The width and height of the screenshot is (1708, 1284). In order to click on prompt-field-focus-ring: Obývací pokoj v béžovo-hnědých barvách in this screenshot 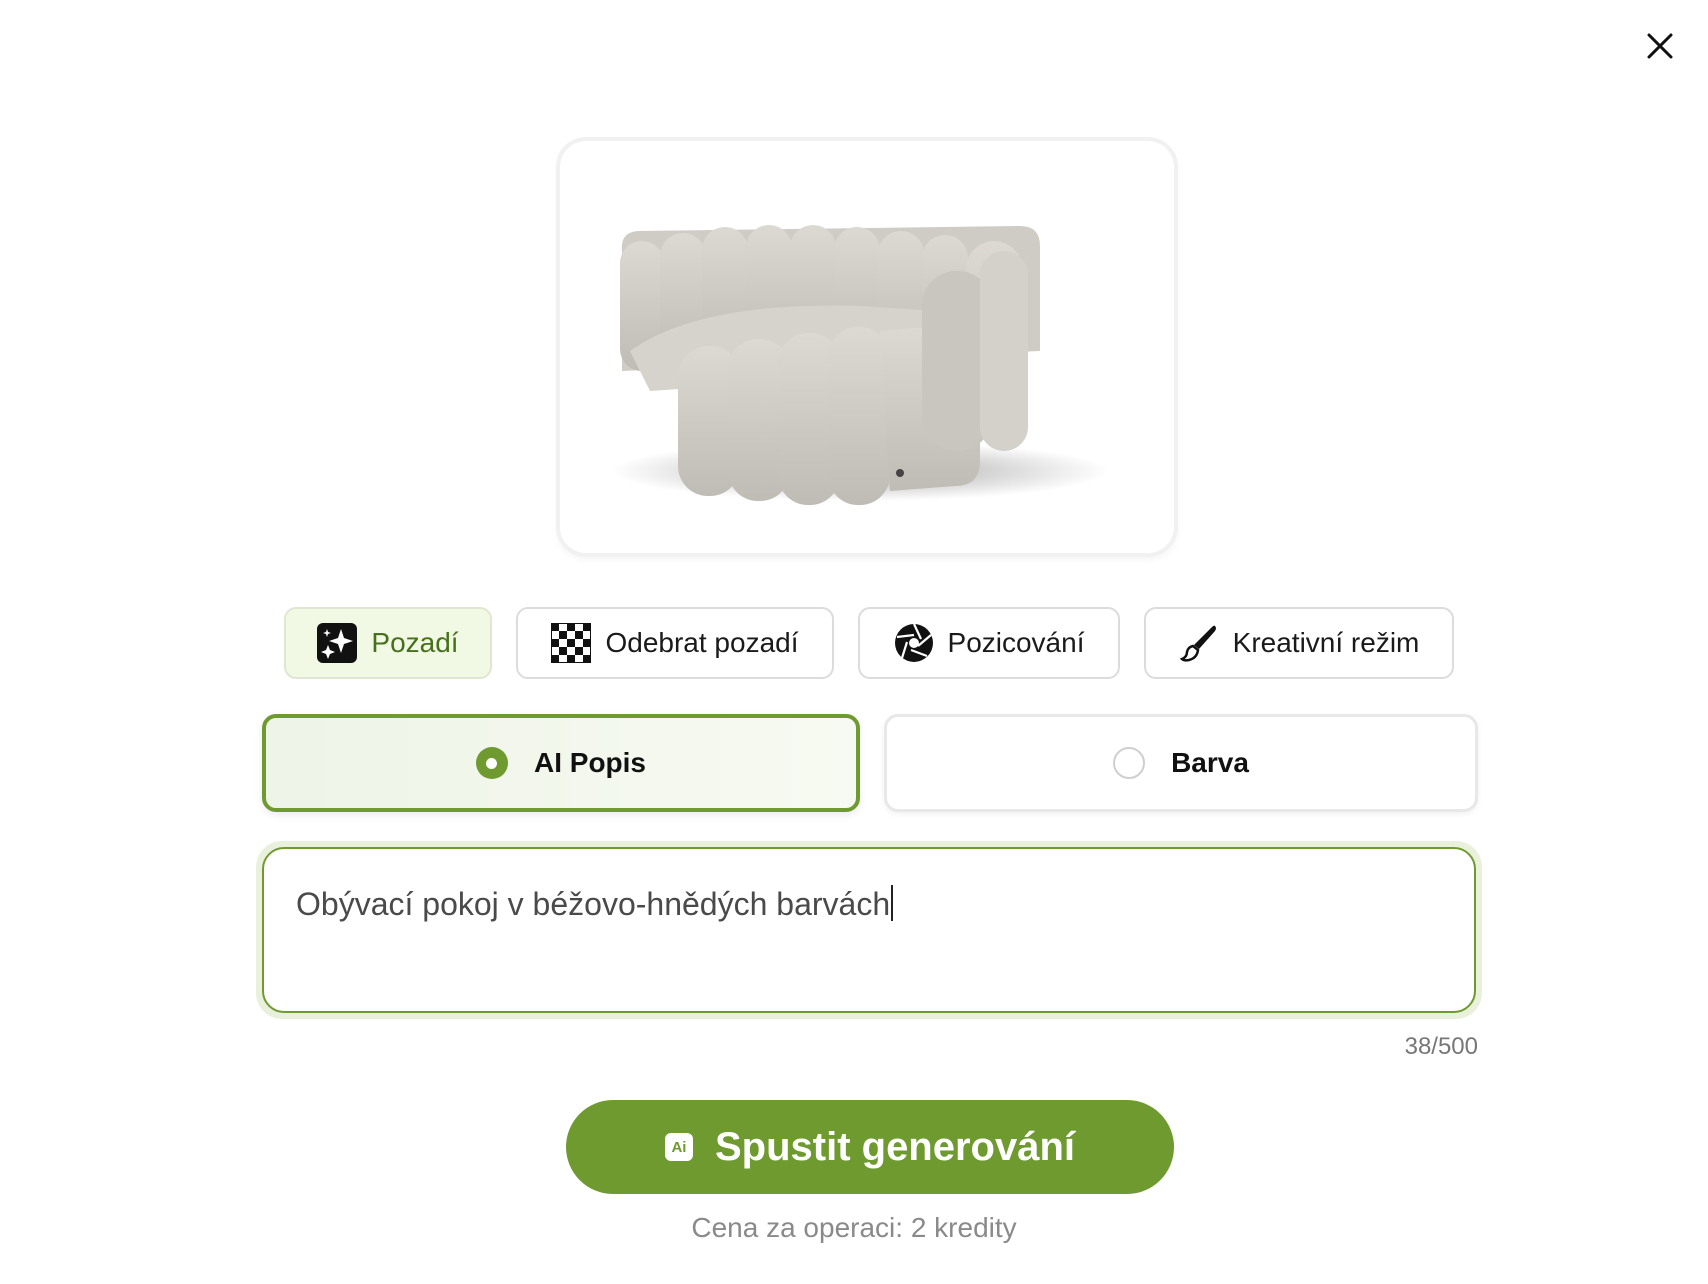, I will do `click(869, 930)`.